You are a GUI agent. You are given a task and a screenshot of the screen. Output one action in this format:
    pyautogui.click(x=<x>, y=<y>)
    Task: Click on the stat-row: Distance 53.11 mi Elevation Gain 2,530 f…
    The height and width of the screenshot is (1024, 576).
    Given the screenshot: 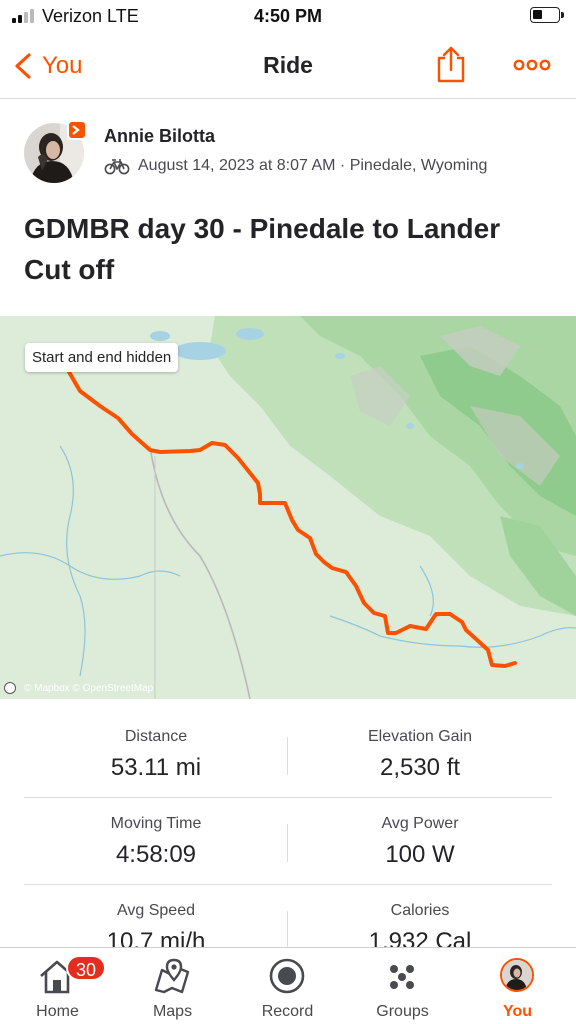 What is the action you would take?
    pyautogui.click(x=288, y=754)
    